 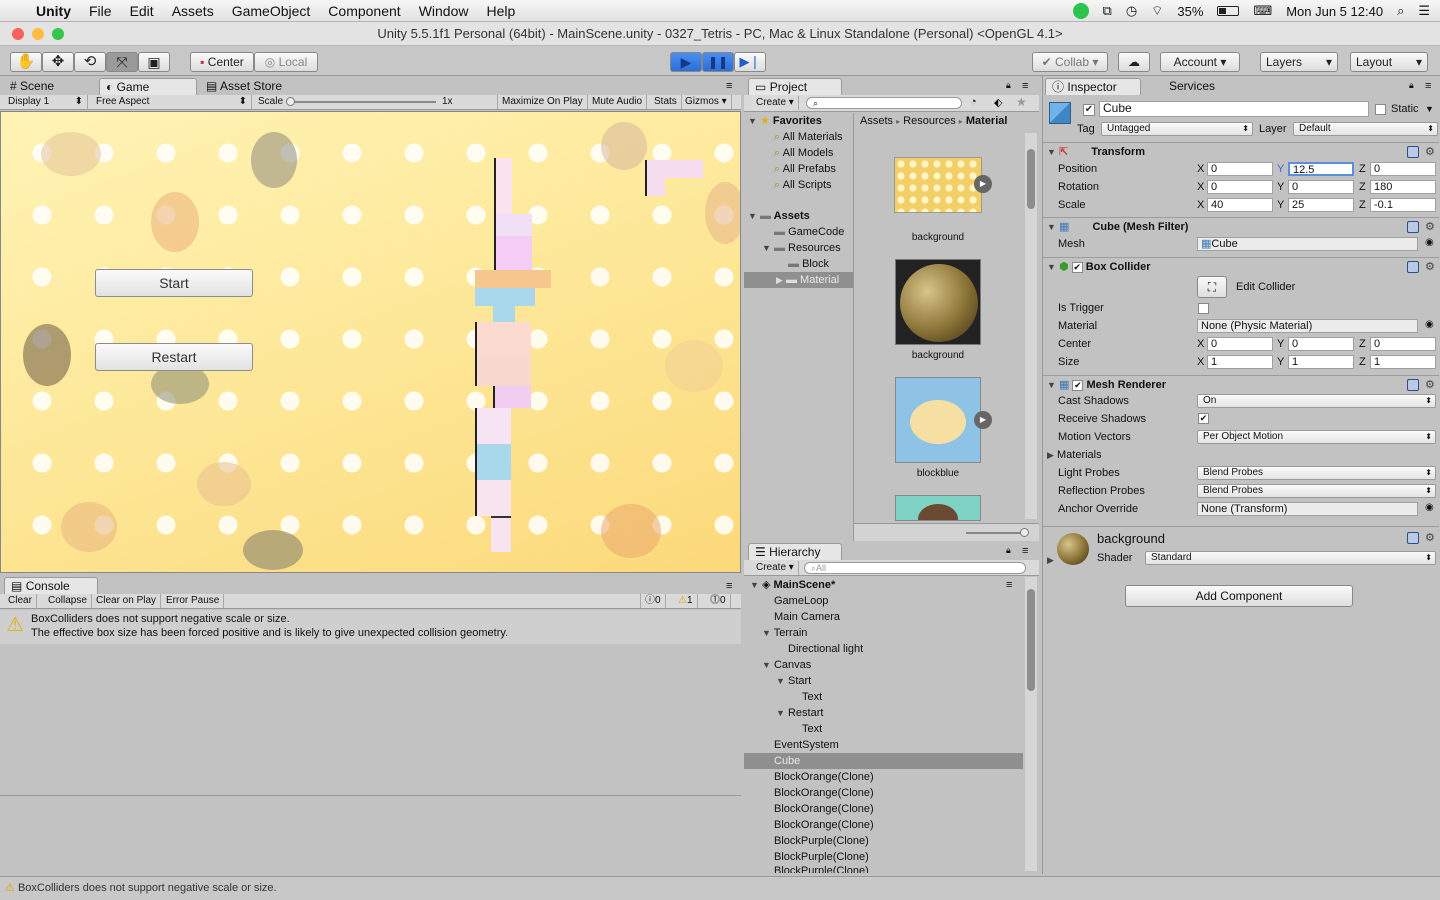 What do you see at coordinates (1240, 205) in the screenshot?
I see `scale-x-input: 40` at bounding box center [1240, 205].